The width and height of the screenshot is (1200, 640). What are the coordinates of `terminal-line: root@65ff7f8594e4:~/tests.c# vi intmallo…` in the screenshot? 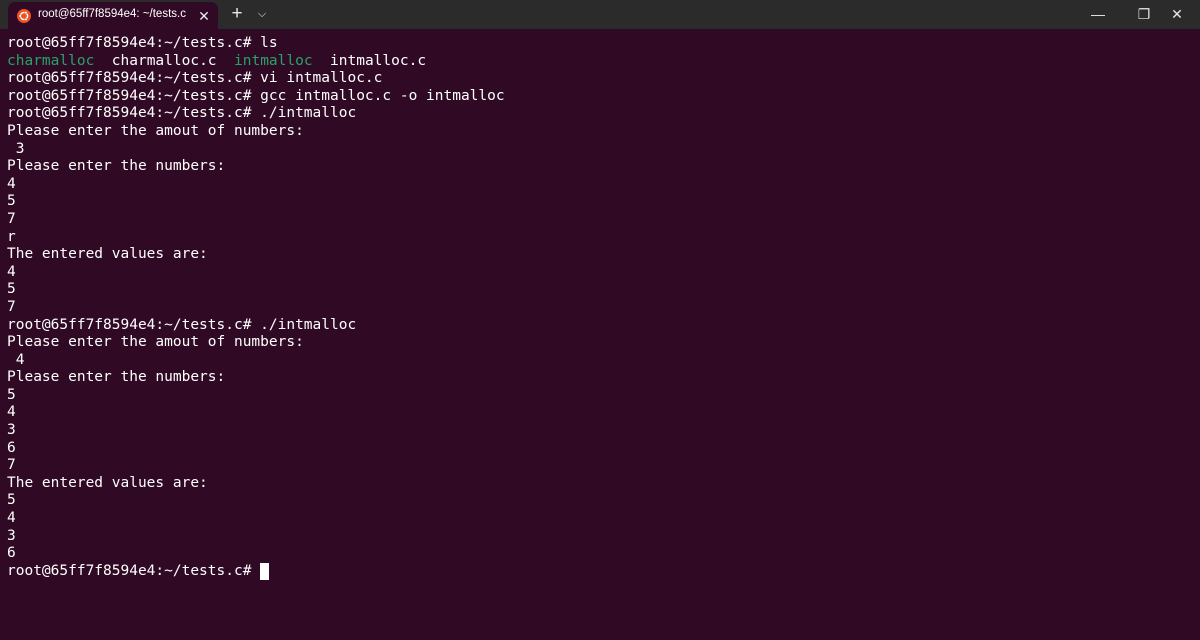 It's located at (600, 79).